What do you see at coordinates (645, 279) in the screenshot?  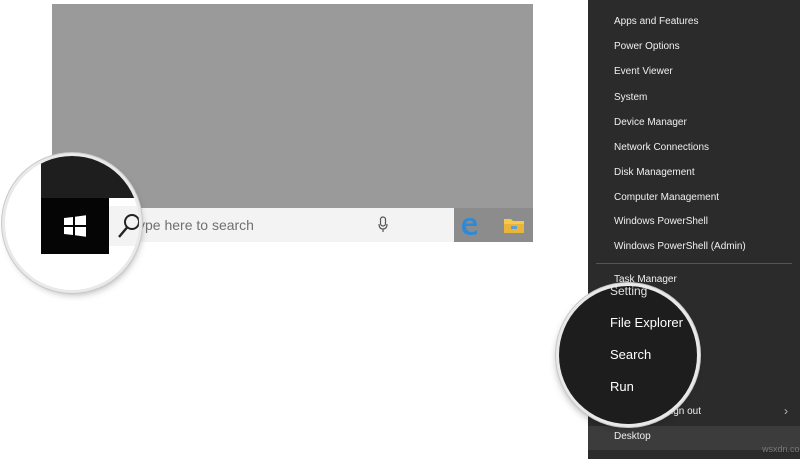 I see `menu-item-task-manager: Task Manager` at bounding box center [645, 279].